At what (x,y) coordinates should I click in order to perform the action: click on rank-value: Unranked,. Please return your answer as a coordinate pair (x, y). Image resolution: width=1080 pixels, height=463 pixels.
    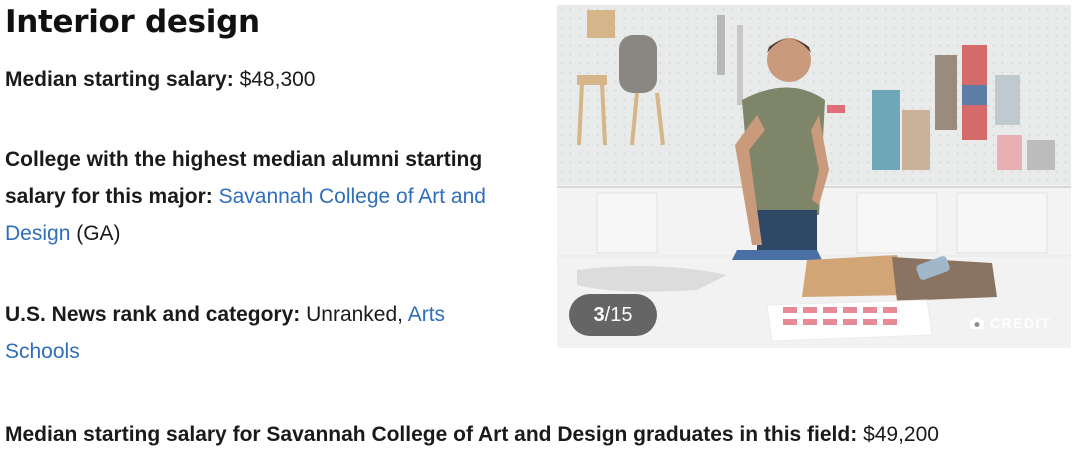
    Looking at the image, I should click on (354, 314).